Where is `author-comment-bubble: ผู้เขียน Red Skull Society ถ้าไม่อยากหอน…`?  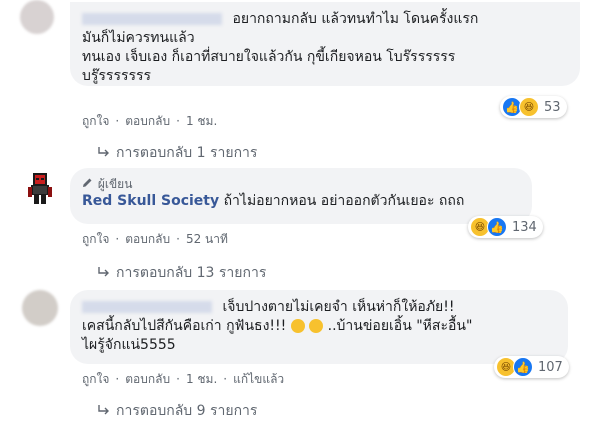 author-comment-bubble: ผู้เขียน Red Skull Society ถ้าไม่อยากหอน… is located at coordinates (301, 196).